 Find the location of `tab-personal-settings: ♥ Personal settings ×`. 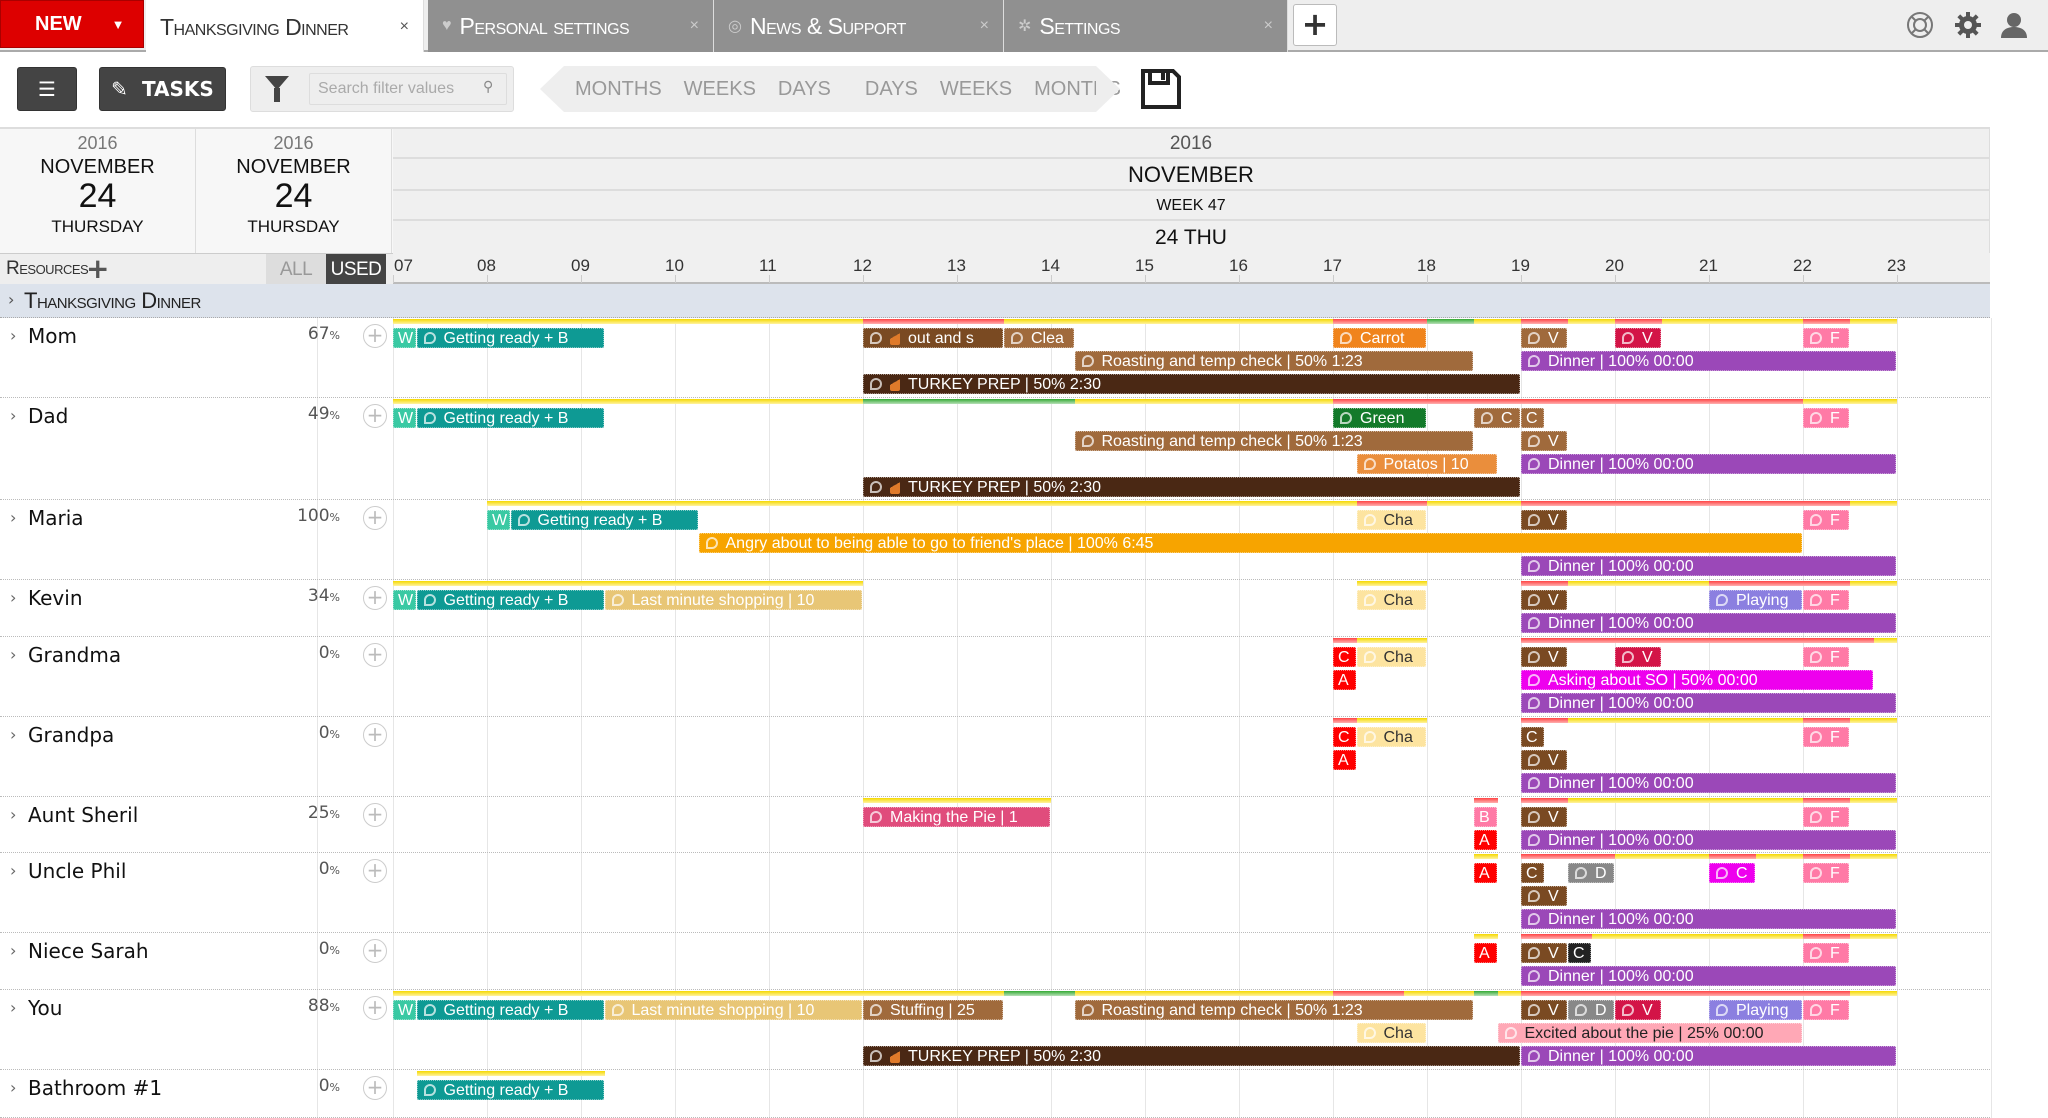

tab-personal-settings: ♥ Personal settings × is located at coordinates (571, 26).